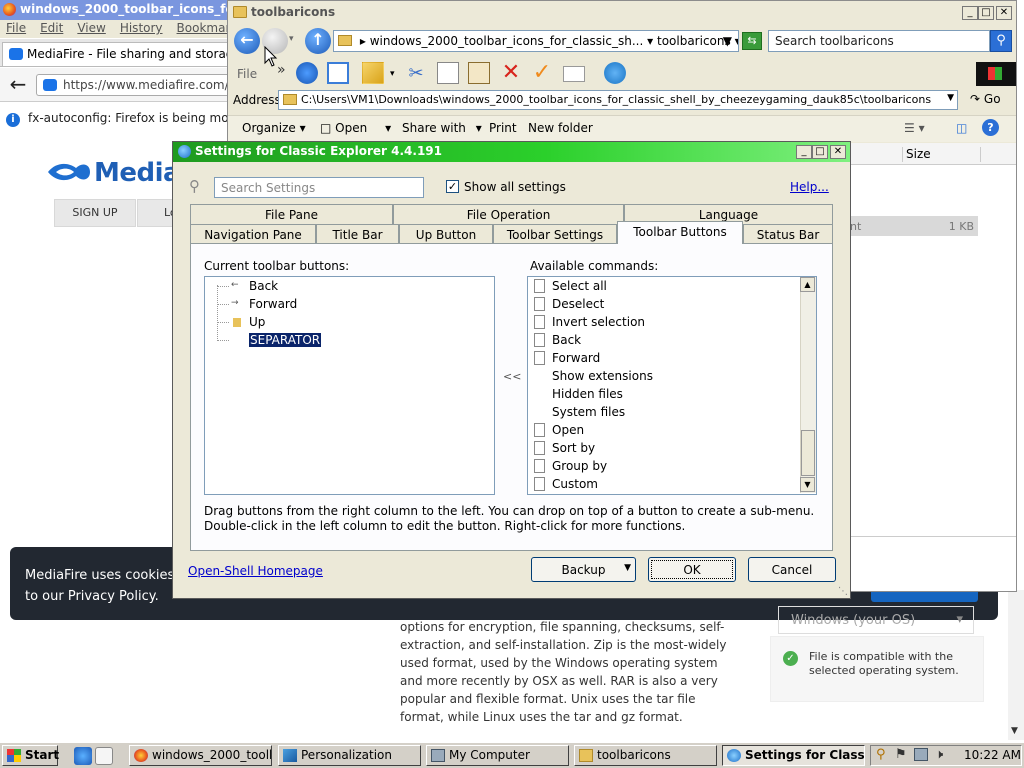  Describe the element at coordinates (18, 85) in the screenshot. I see `back-arrow-icon: ←` at that location.